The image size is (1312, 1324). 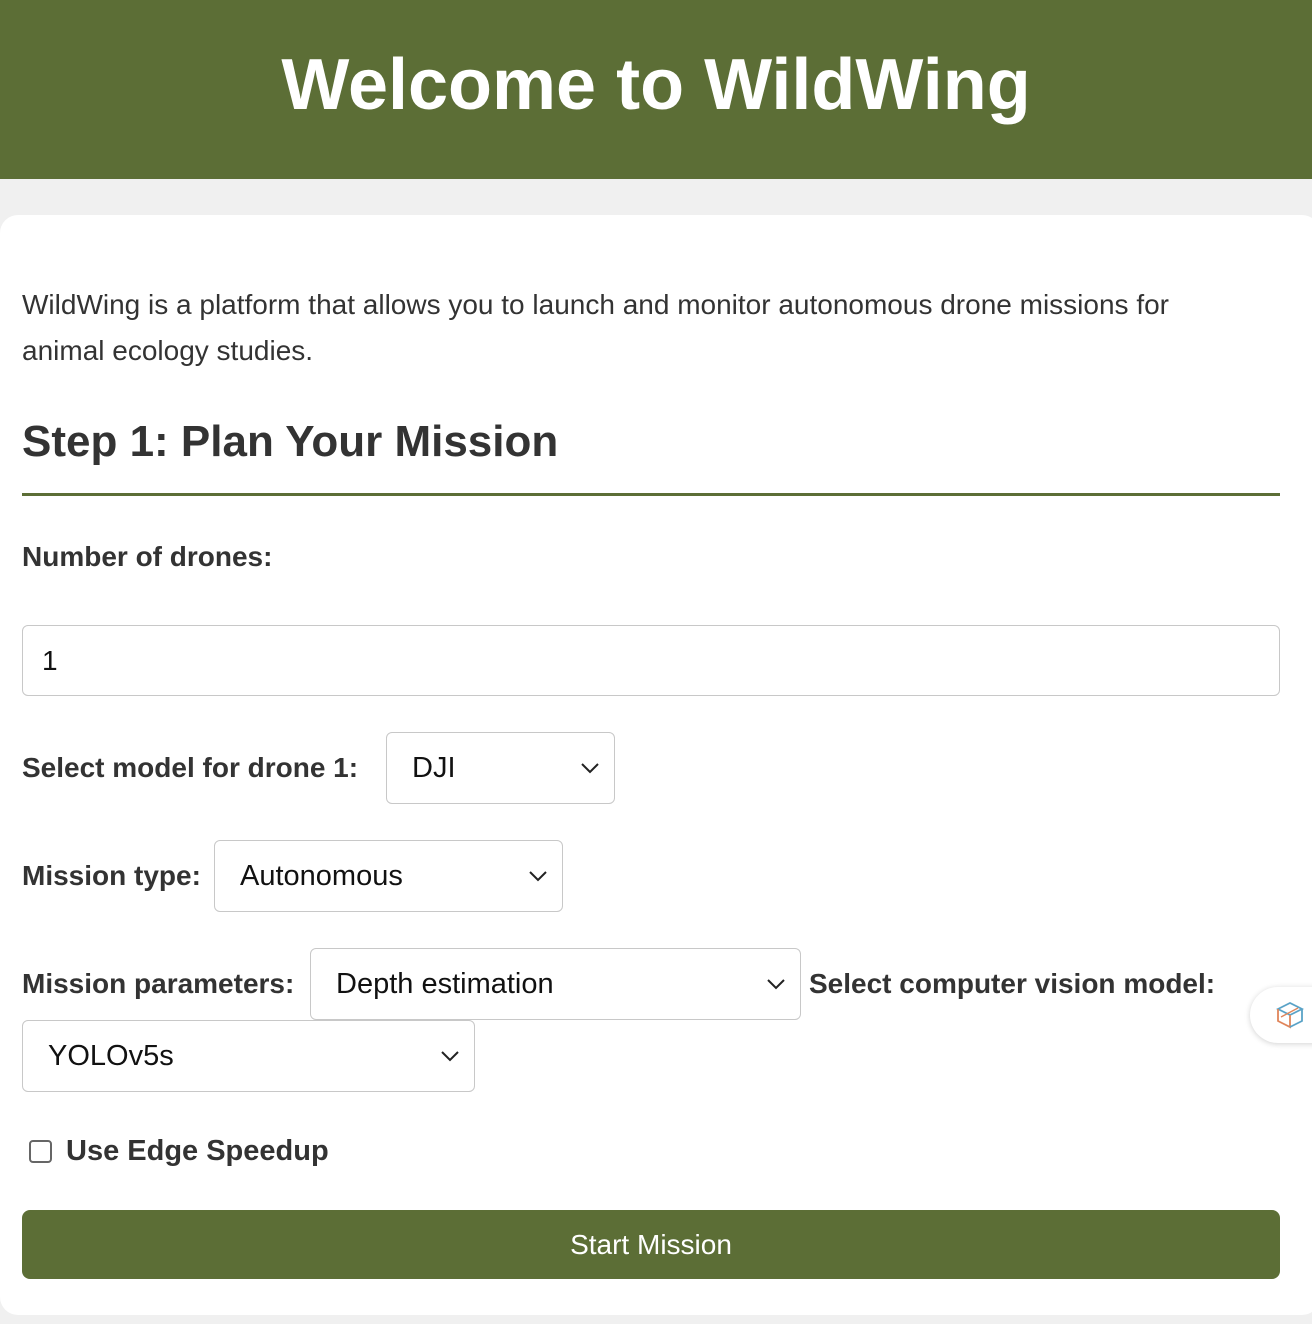 I want to click on edge-speedup-checkbox, so click(x=40, y=1151).